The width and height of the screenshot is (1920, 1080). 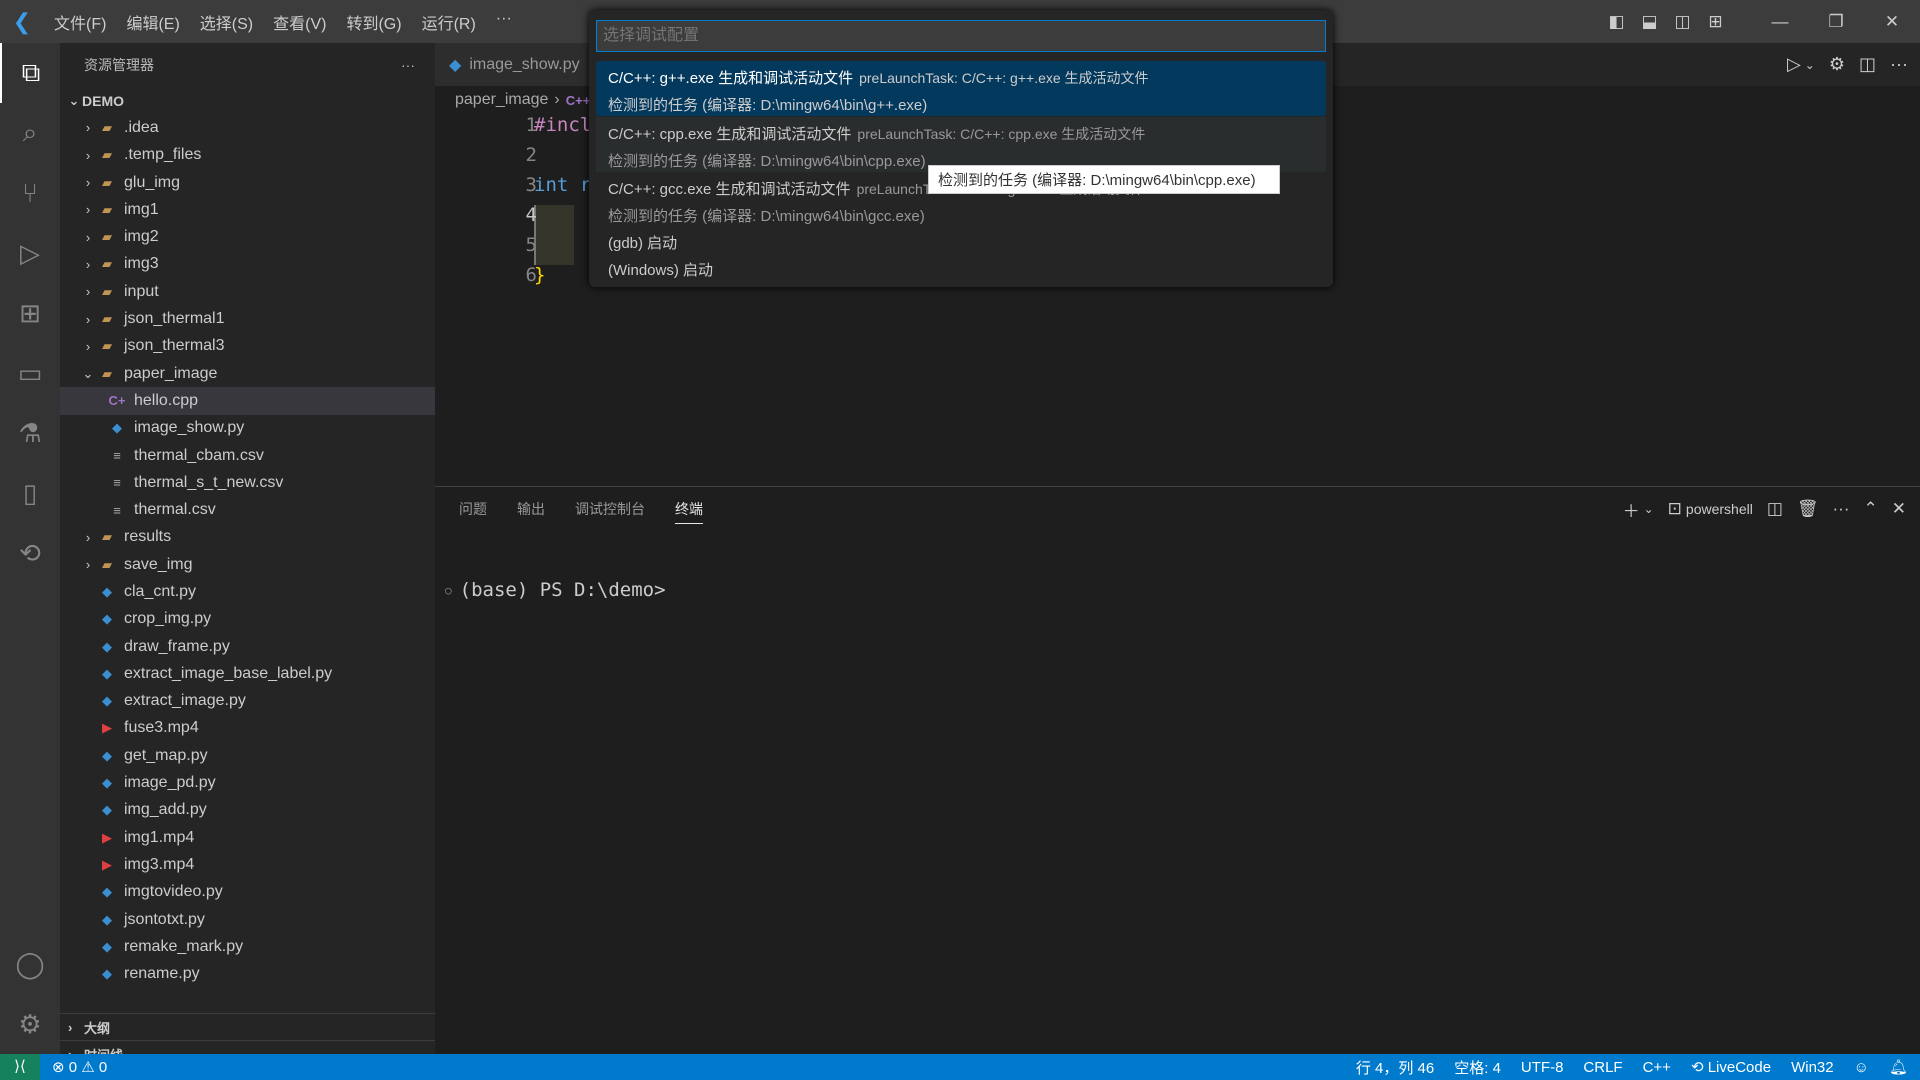 What do you see at coordinates (247, 291) in the screenshot?
I see `folder-item: › ▰ input` at bounding box center [247, 291].